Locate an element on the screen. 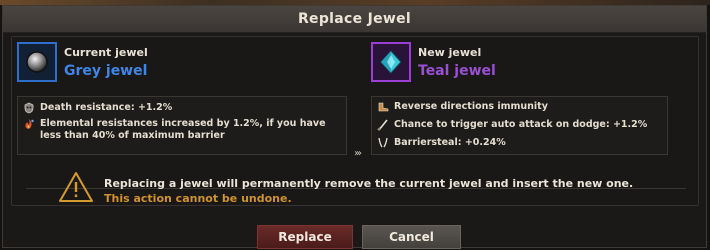 This screenshot has height=250, width=710. teal-crystal-icon is located at coordinates (391, 62).